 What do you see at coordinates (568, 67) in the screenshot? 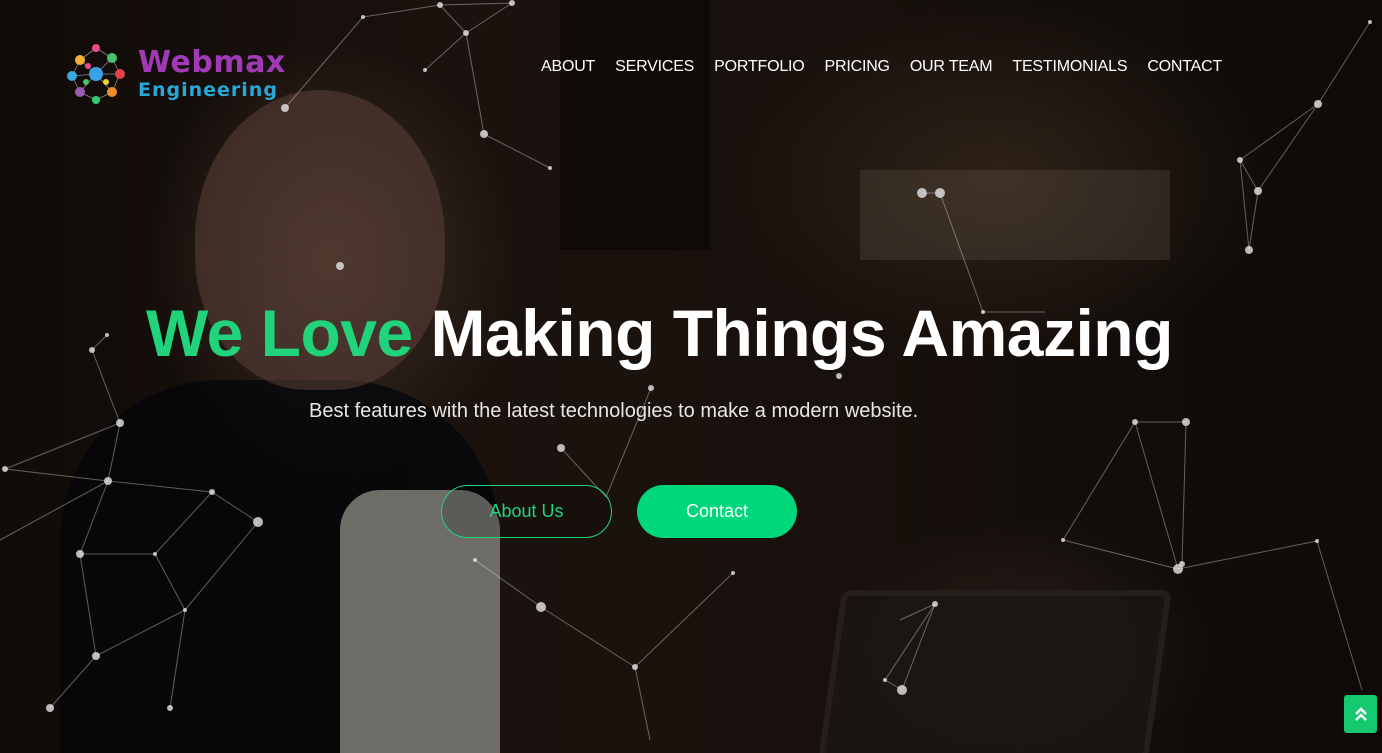
I see `nav-link-about: ABOUT` at bounding box center [568, 67].